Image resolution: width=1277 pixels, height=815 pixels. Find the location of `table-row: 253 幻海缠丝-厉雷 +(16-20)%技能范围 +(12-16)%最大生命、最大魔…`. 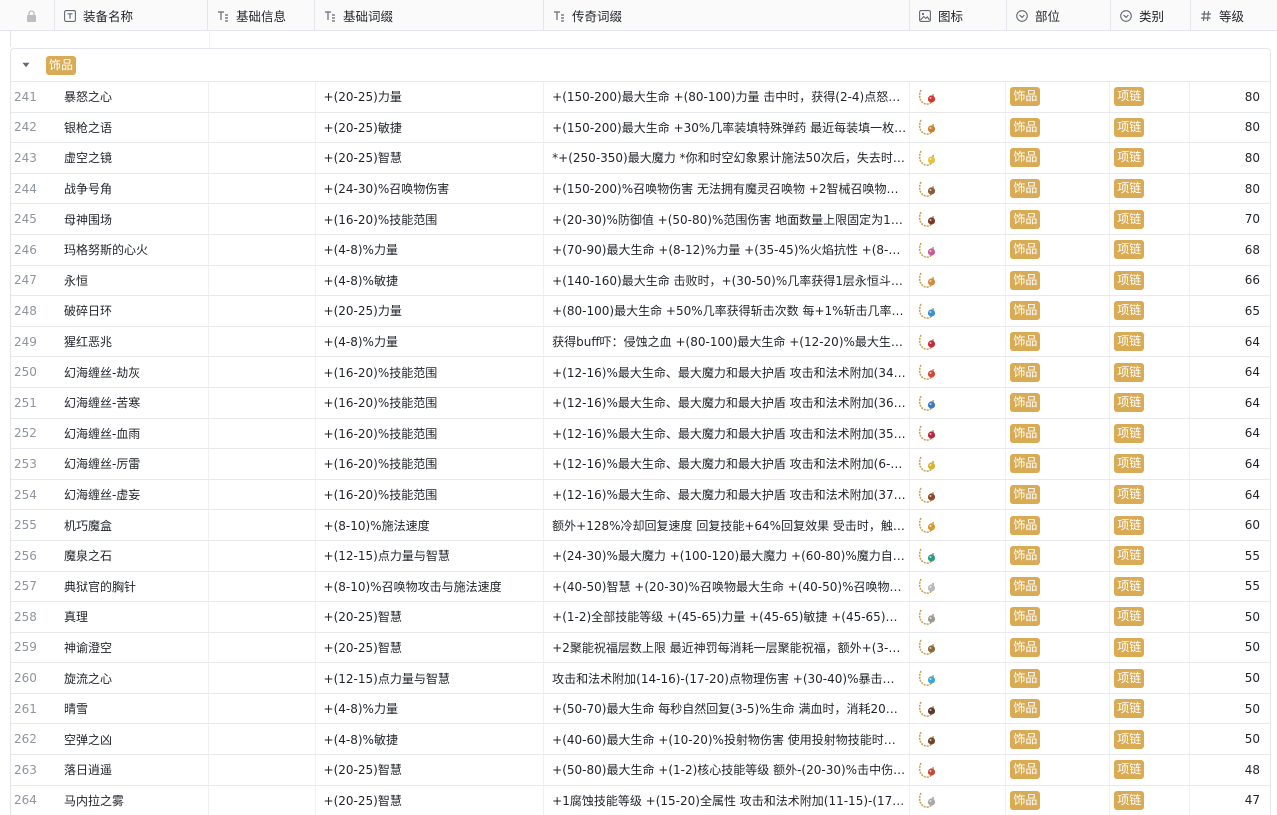

table-row: 253 幻海缠丝-厉雷 +(16-20)%技能范围 +(12-16)%最大生命、最大魔… is located at coordinates (640, 463).